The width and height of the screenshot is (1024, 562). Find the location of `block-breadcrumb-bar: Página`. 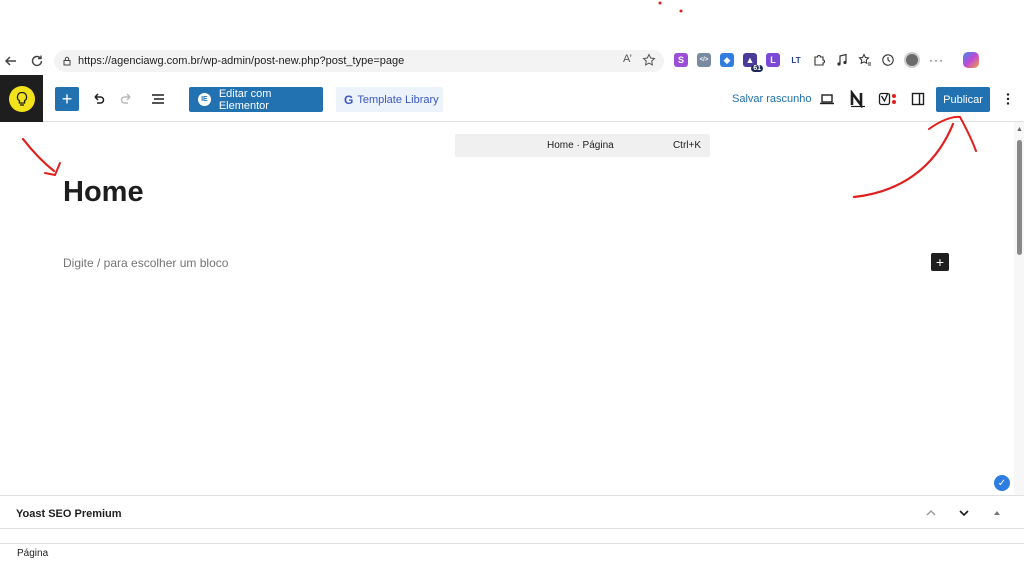

block-breadcrumb-bar: Página is located at coordinates (512, 552).